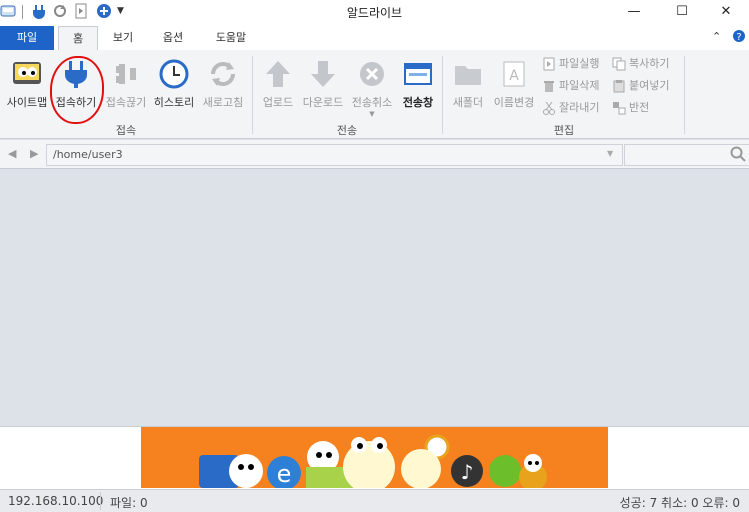 The image size is (749, 512). Describe the element at coordinates (223, 74) in the screenshot. I see `refresh-icon` at that location.